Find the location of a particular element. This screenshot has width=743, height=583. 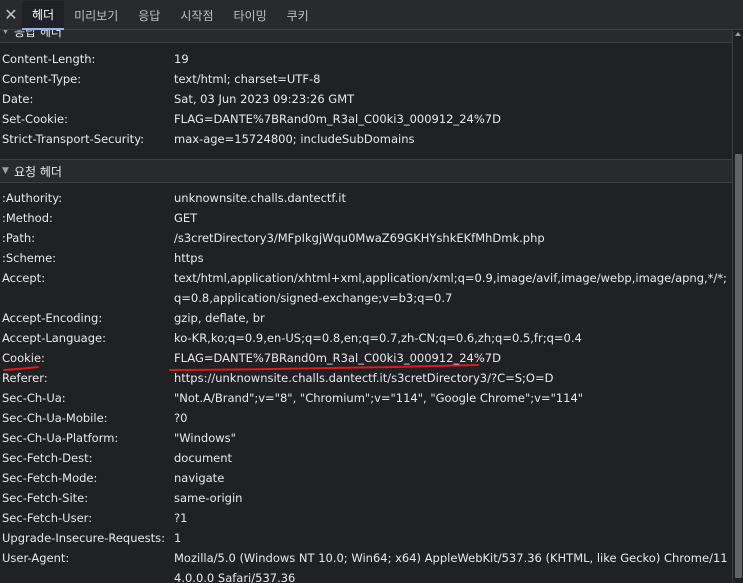

header-name: Sec-Ch-Ua-Mobile: is located at coordinates (55, 418).